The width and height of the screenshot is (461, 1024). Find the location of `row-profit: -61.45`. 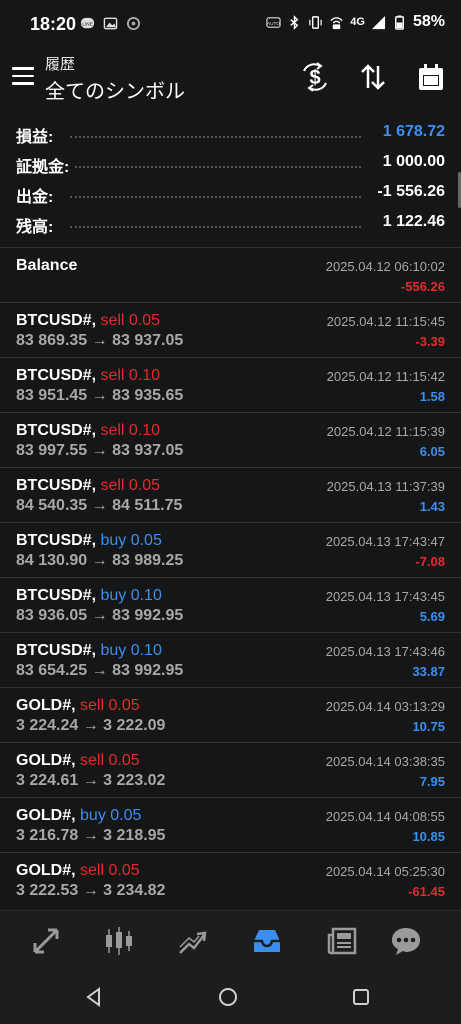

row-profit: -61.45 is located at coordinates (426, 891).